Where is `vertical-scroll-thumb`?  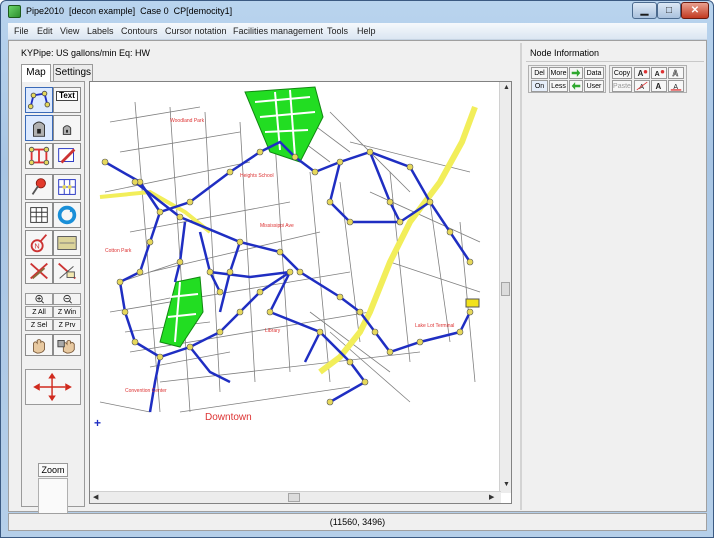
vertical-scroll-thumb is located at coordinates (505, 289).